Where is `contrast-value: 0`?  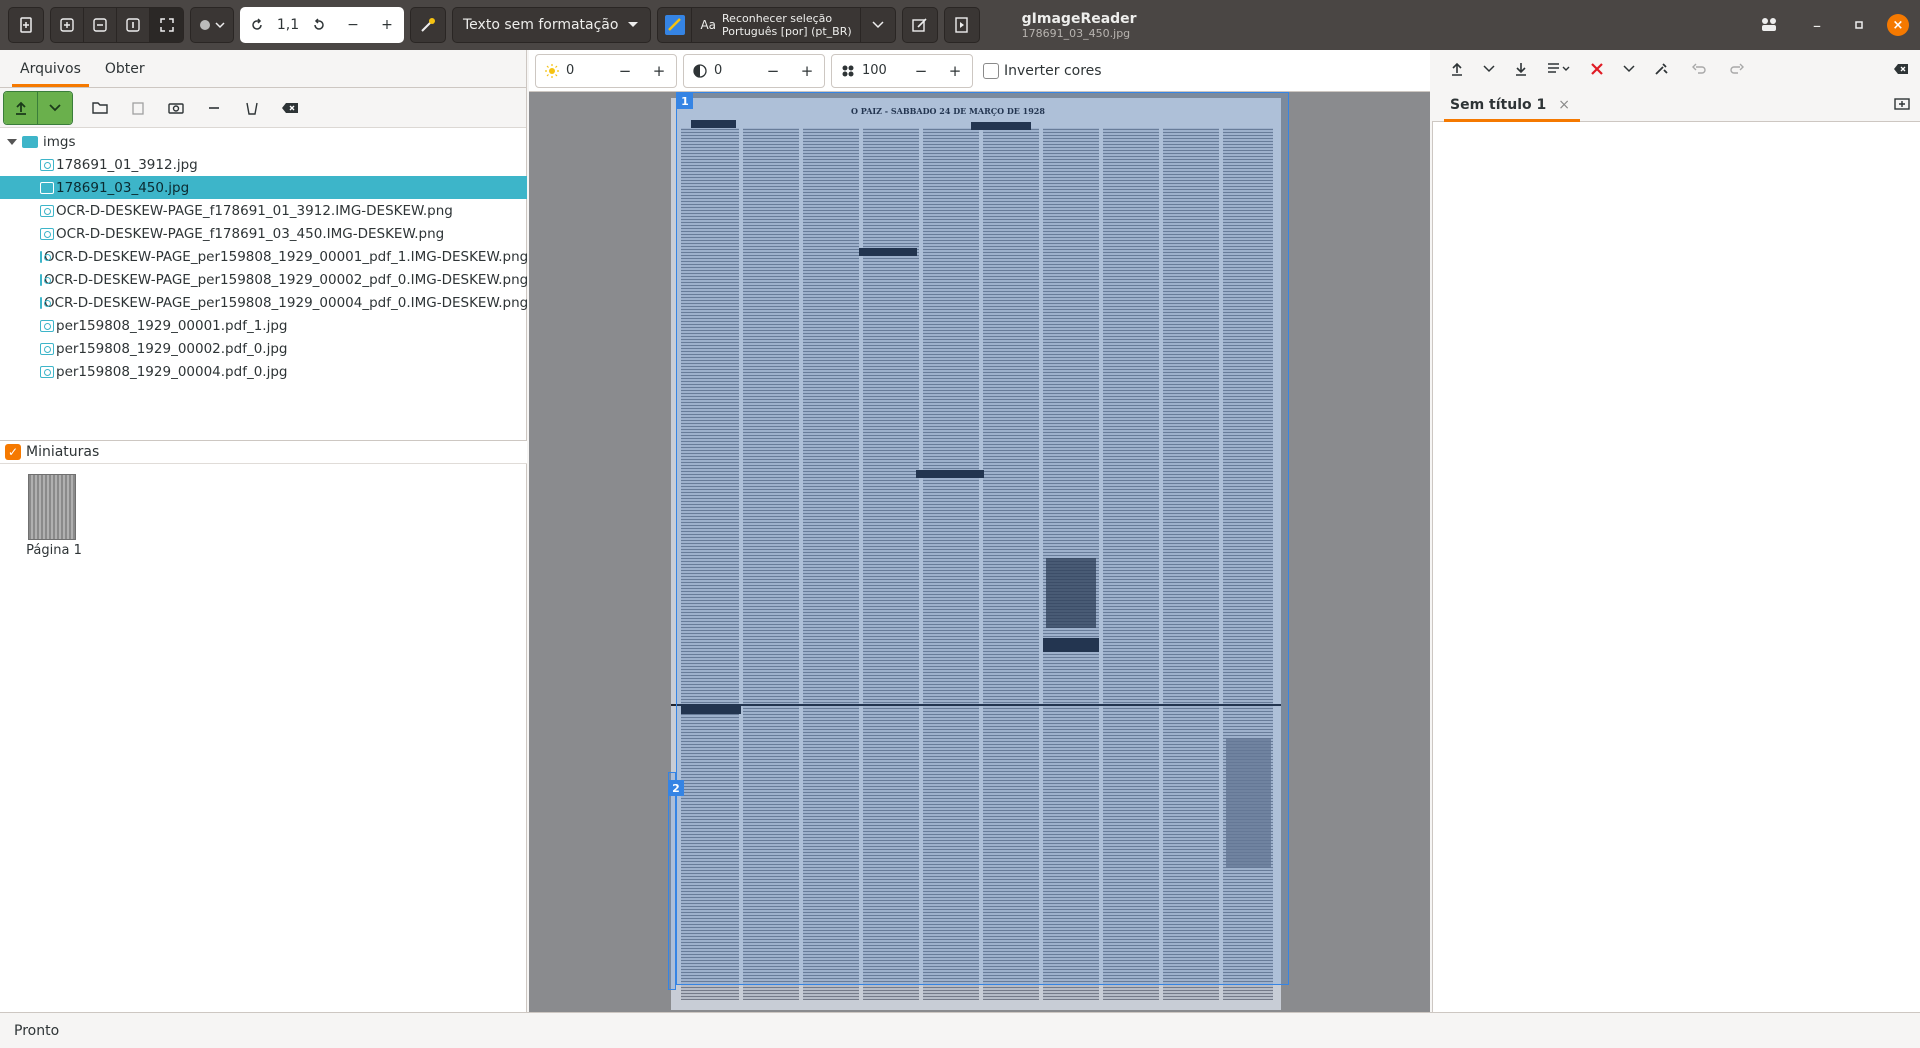 contrast-value: 0 is located at coordinates (733, 70).